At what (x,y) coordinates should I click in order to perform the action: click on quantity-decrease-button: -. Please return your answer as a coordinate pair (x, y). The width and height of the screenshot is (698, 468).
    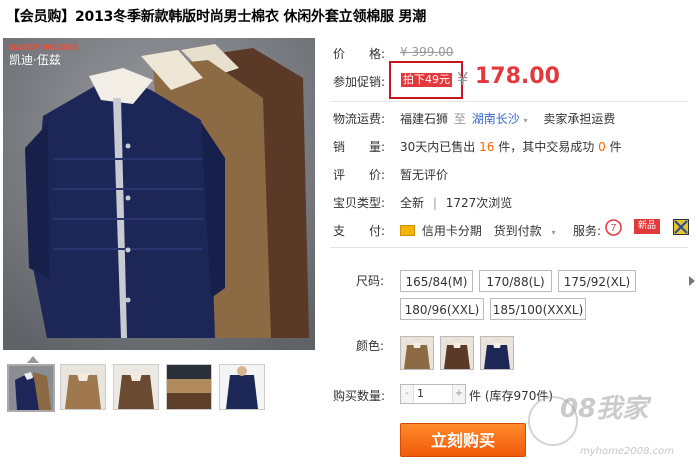
    Looking at the image, I should click on (407, 394).